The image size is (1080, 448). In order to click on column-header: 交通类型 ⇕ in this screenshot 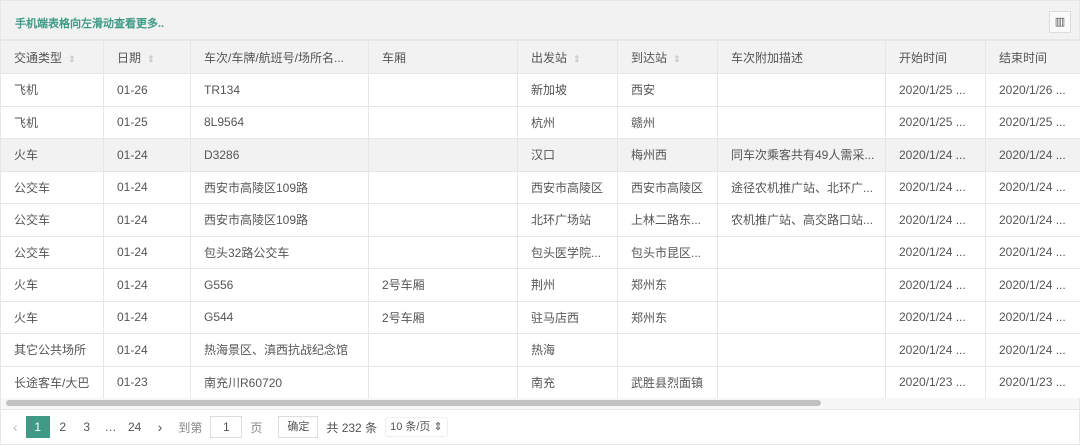, I will do `click(52, 57)`.